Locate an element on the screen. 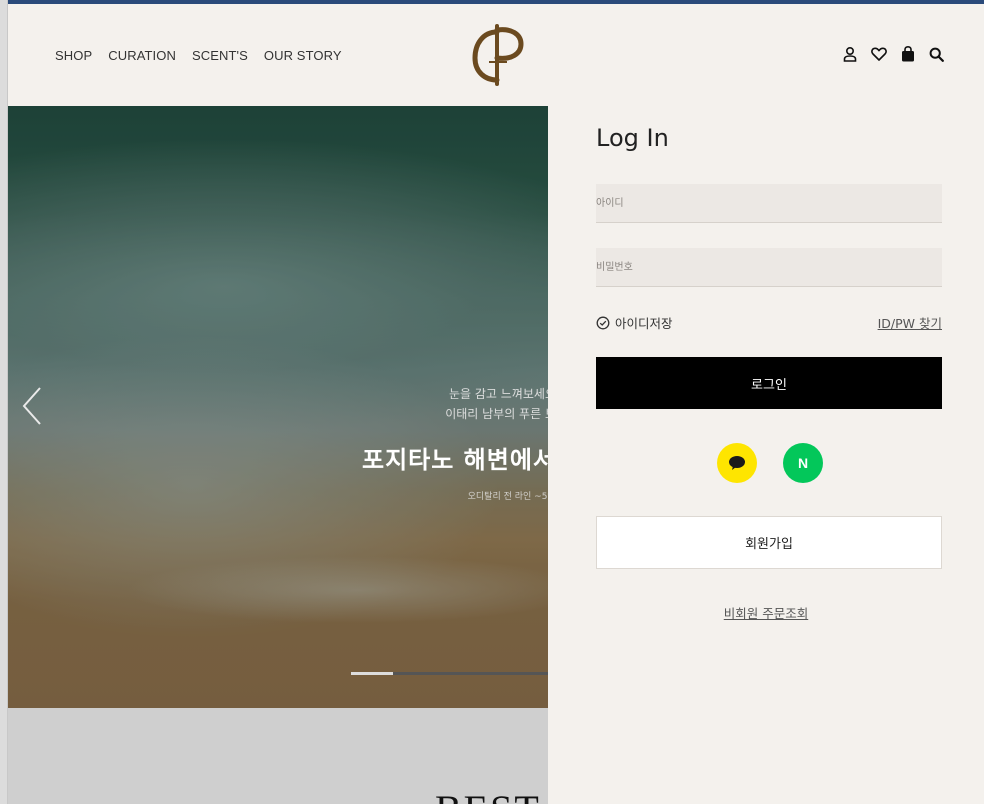  save-id-checkbox: 아이디저장 is located at coordinates (634, 322).